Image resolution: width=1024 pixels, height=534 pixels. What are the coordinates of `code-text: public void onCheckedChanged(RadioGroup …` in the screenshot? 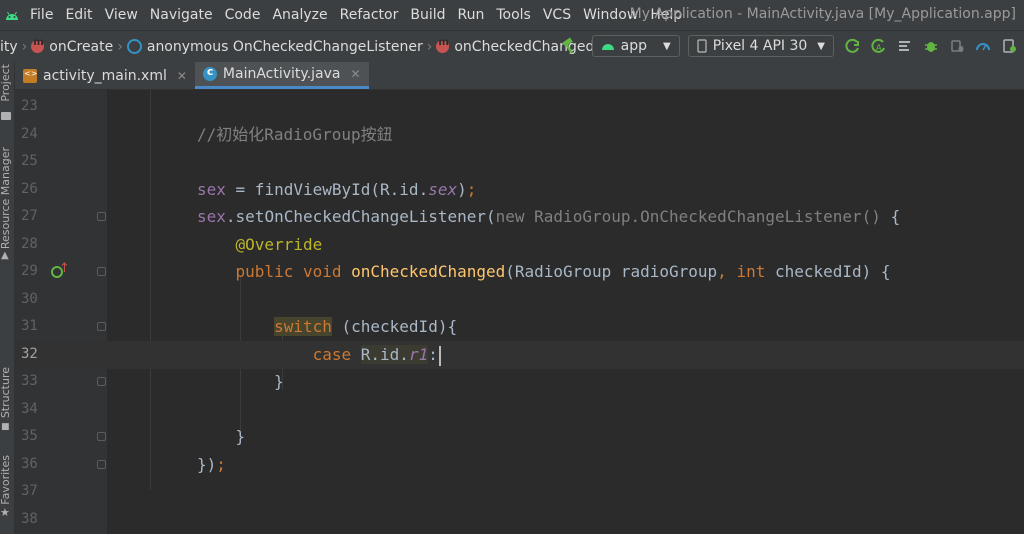 It's located at (563, 271).